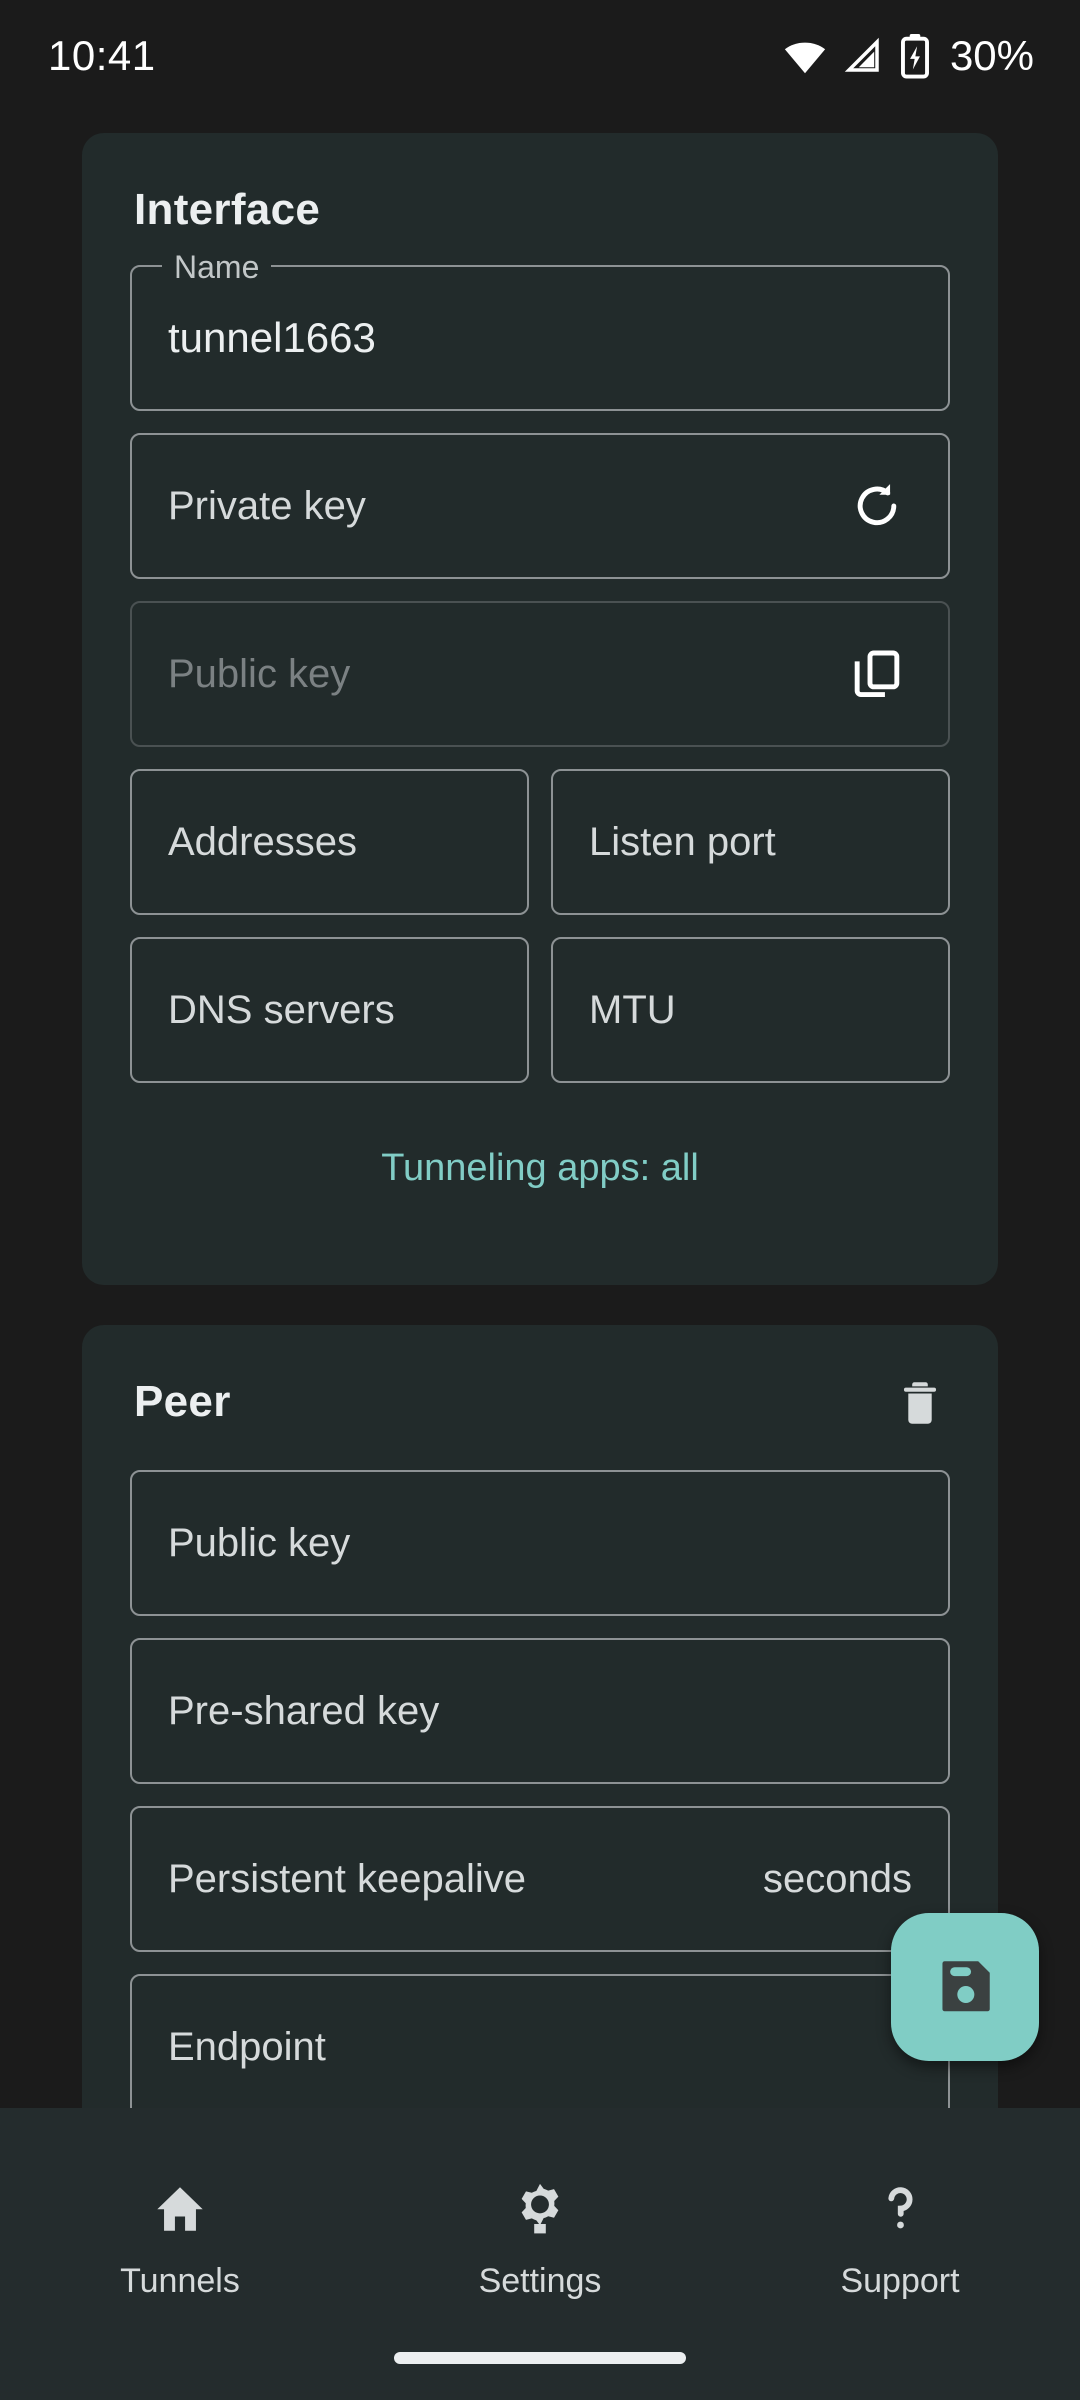 This screenshot has height=2400, width=1080. I want to click on mtu-label: MTU, so click(632, 1009).